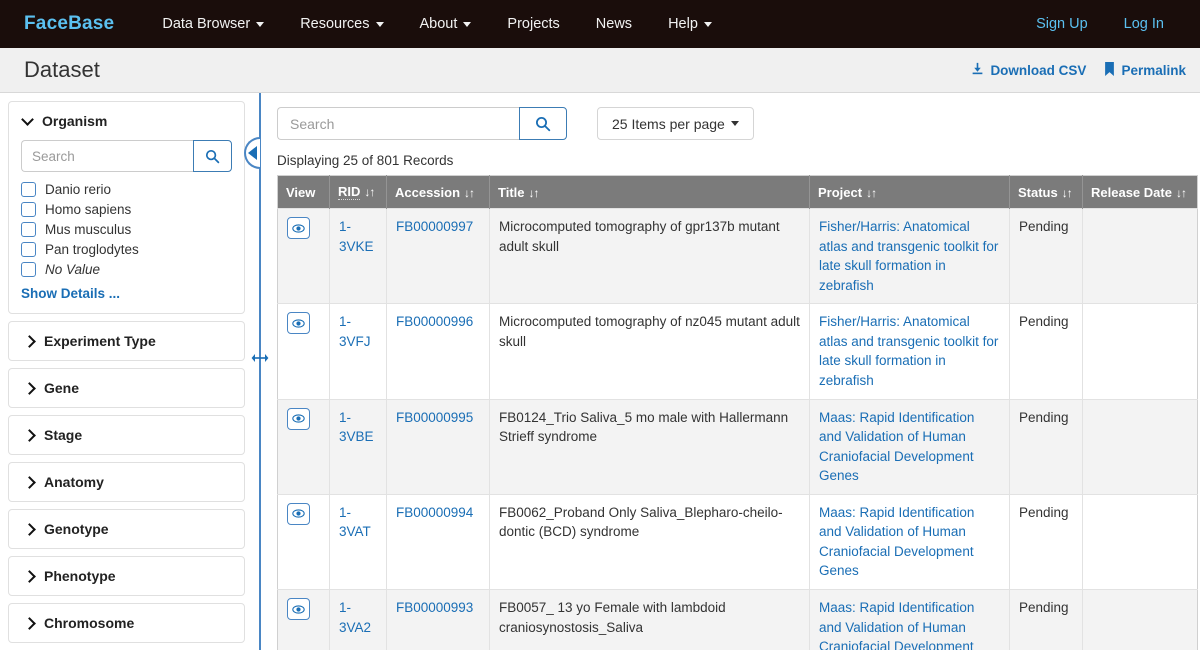  I want to click on facet-option-homo-sapiens: Homo sapiens, so click(126, 209).